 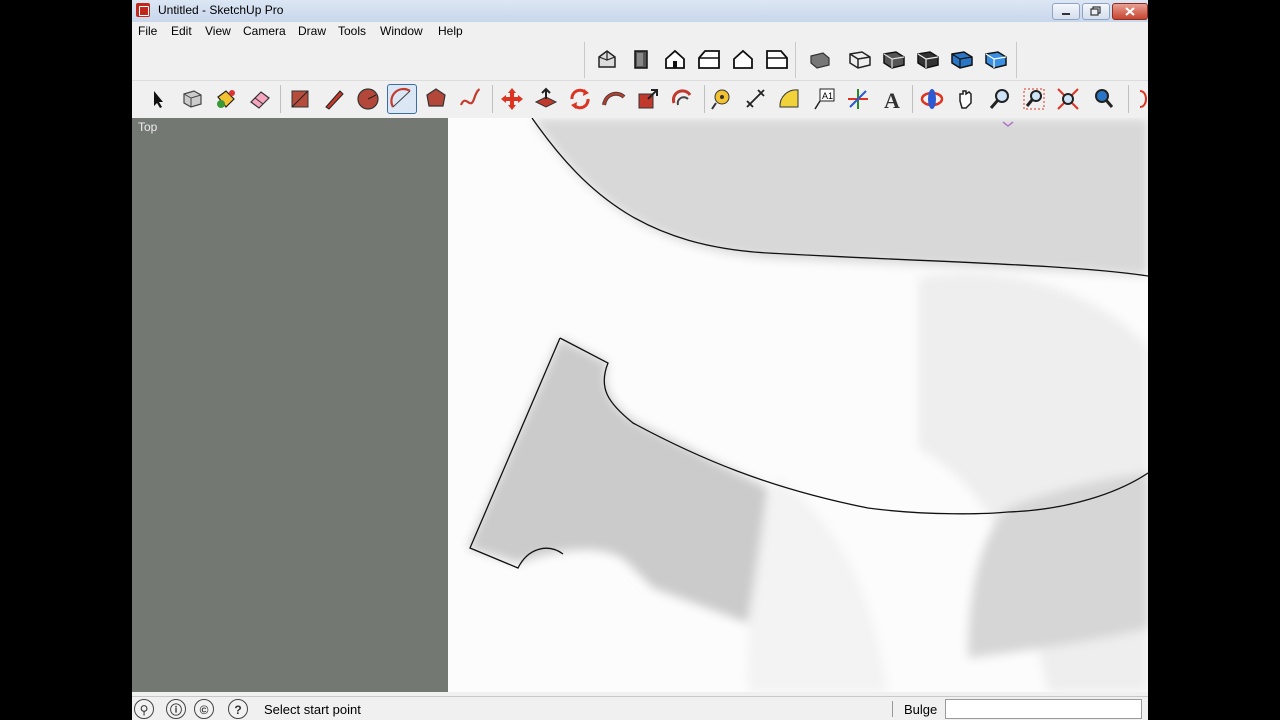 What do you see at coordinates (892, 709) in the screenshot?
I see `status-separator` at bounding box center [892, 709].